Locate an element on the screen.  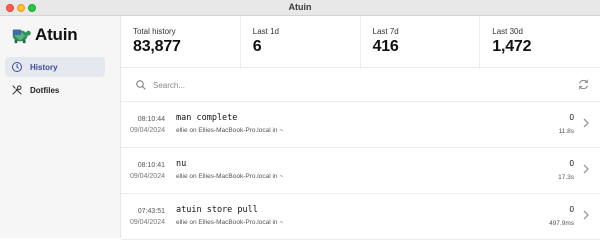
sidebar-item-label: Dotfiles is located at coordinates (45, 90).